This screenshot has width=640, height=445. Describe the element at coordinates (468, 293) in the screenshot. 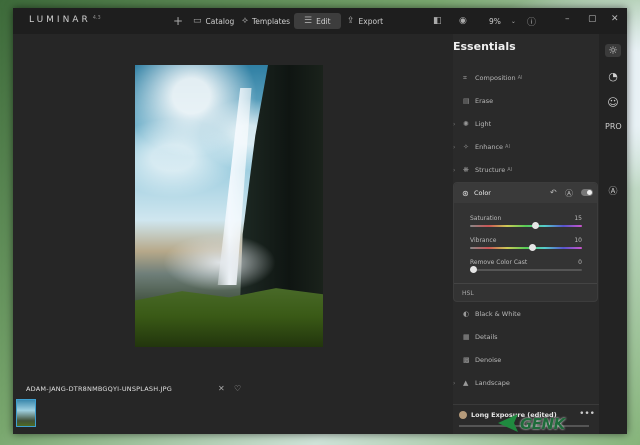

I see `hsl-section: HSL` at that location.